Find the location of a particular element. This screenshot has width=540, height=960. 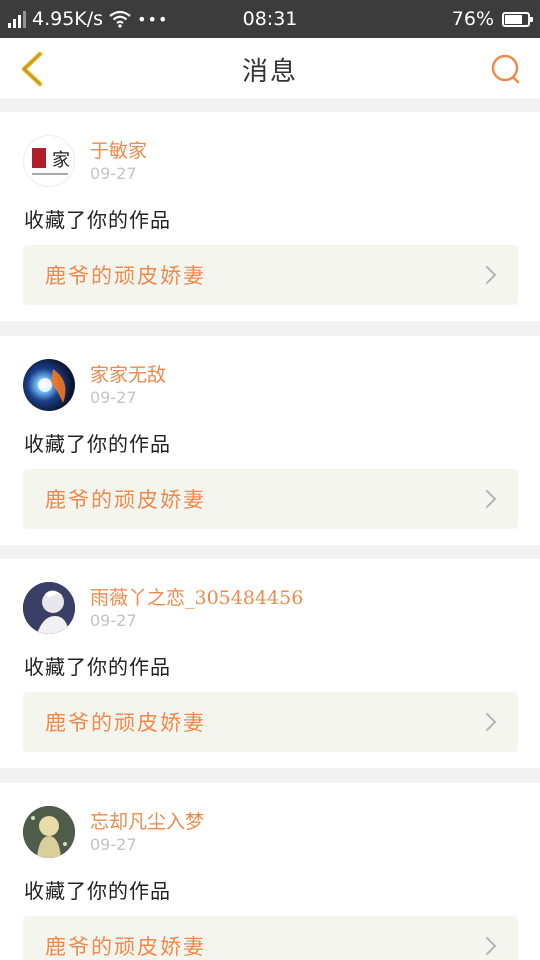

avatar-person-image is located at coordinates (49, 608).